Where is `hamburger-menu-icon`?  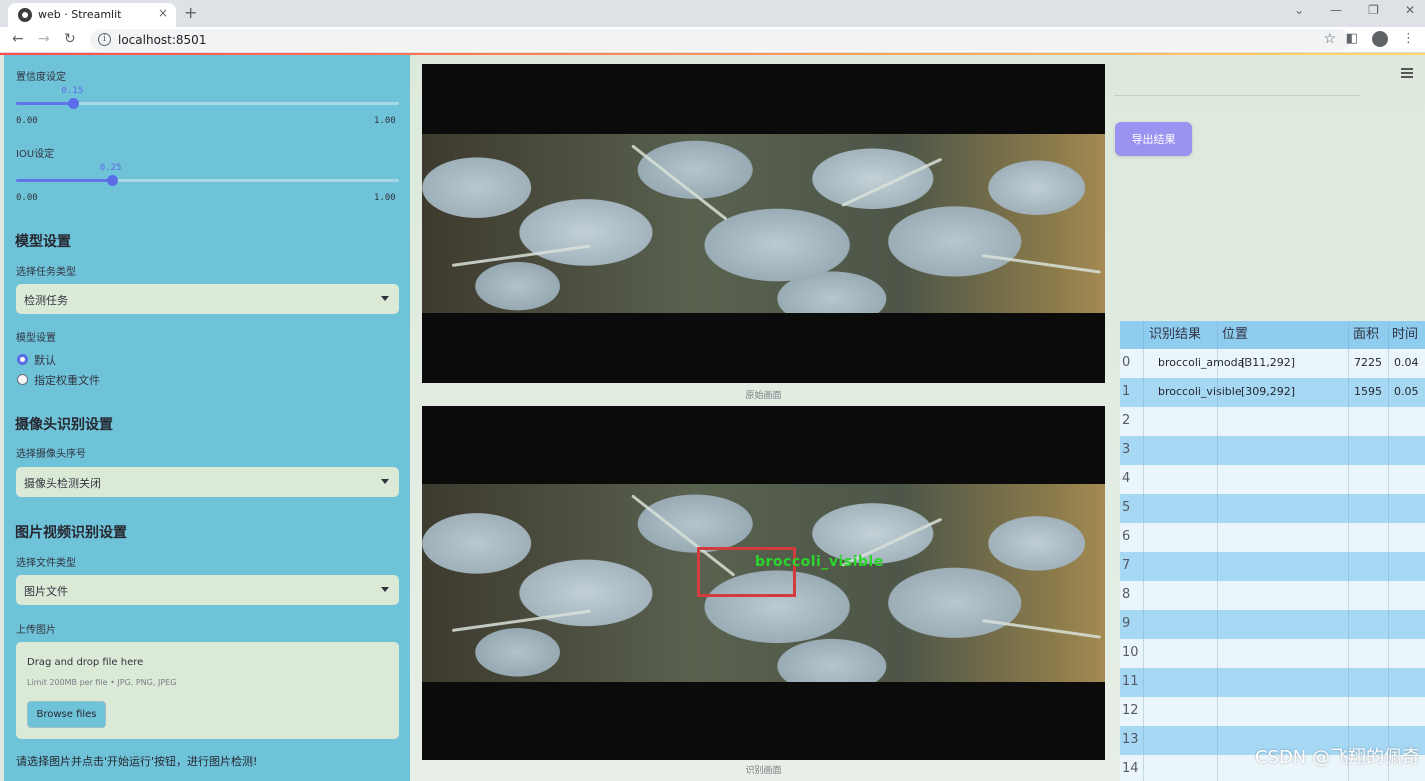
hamburger-menu-icon is located at coordinates (1407, 74).